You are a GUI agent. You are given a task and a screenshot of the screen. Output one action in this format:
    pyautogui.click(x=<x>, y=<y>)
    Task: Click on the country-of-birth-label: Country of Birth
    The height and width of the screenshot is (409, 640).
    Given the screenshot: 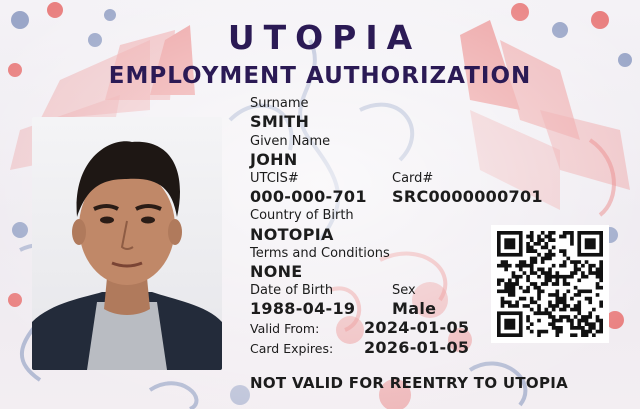 What is the action you would take?
    pyautogui.click(x=302, y=215)
    